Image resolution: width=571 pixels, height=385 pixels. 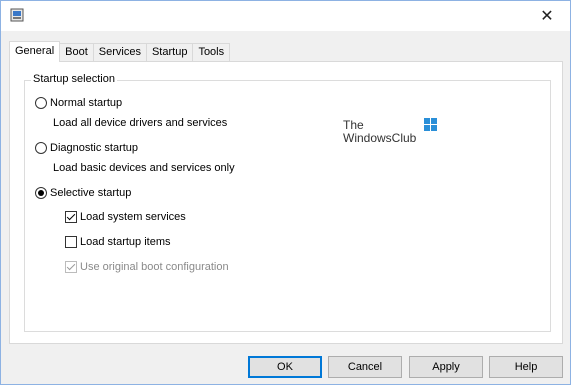 I want to click on tab-services: Services, so click(x=119, y=52).